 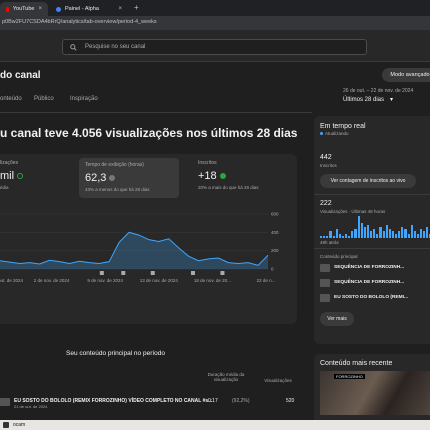 I want to click on chevron-down-icon: ▾, so click(x=392, y=100).